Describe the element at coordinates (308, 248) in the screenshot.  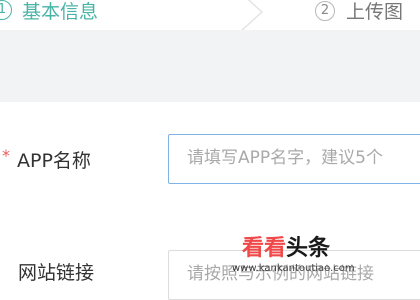
I see `watermark-brand-part2: 头条` at that location.